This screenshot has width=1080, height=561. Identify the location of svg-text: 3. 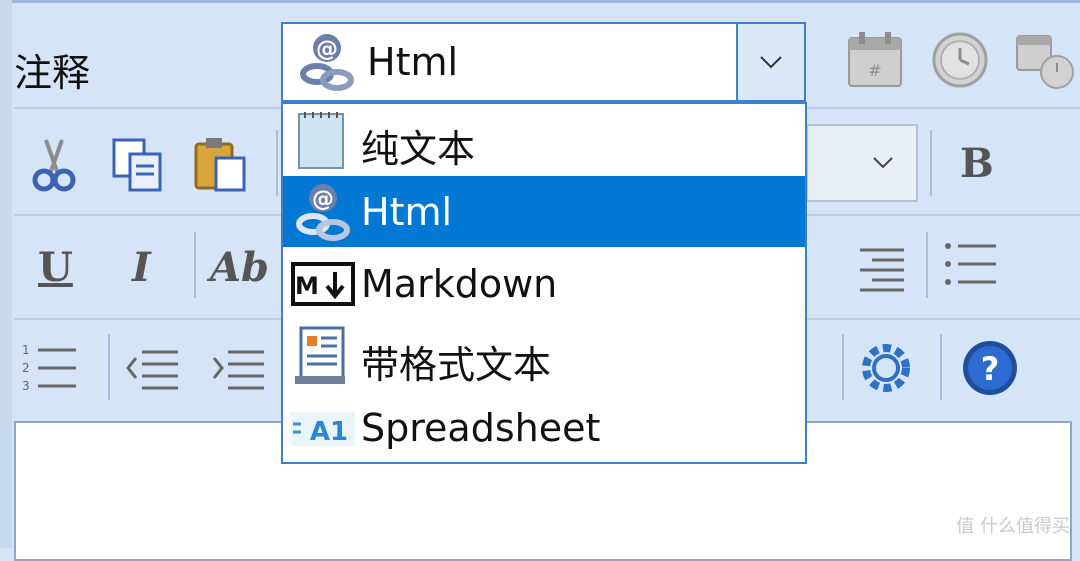
(26, 386).